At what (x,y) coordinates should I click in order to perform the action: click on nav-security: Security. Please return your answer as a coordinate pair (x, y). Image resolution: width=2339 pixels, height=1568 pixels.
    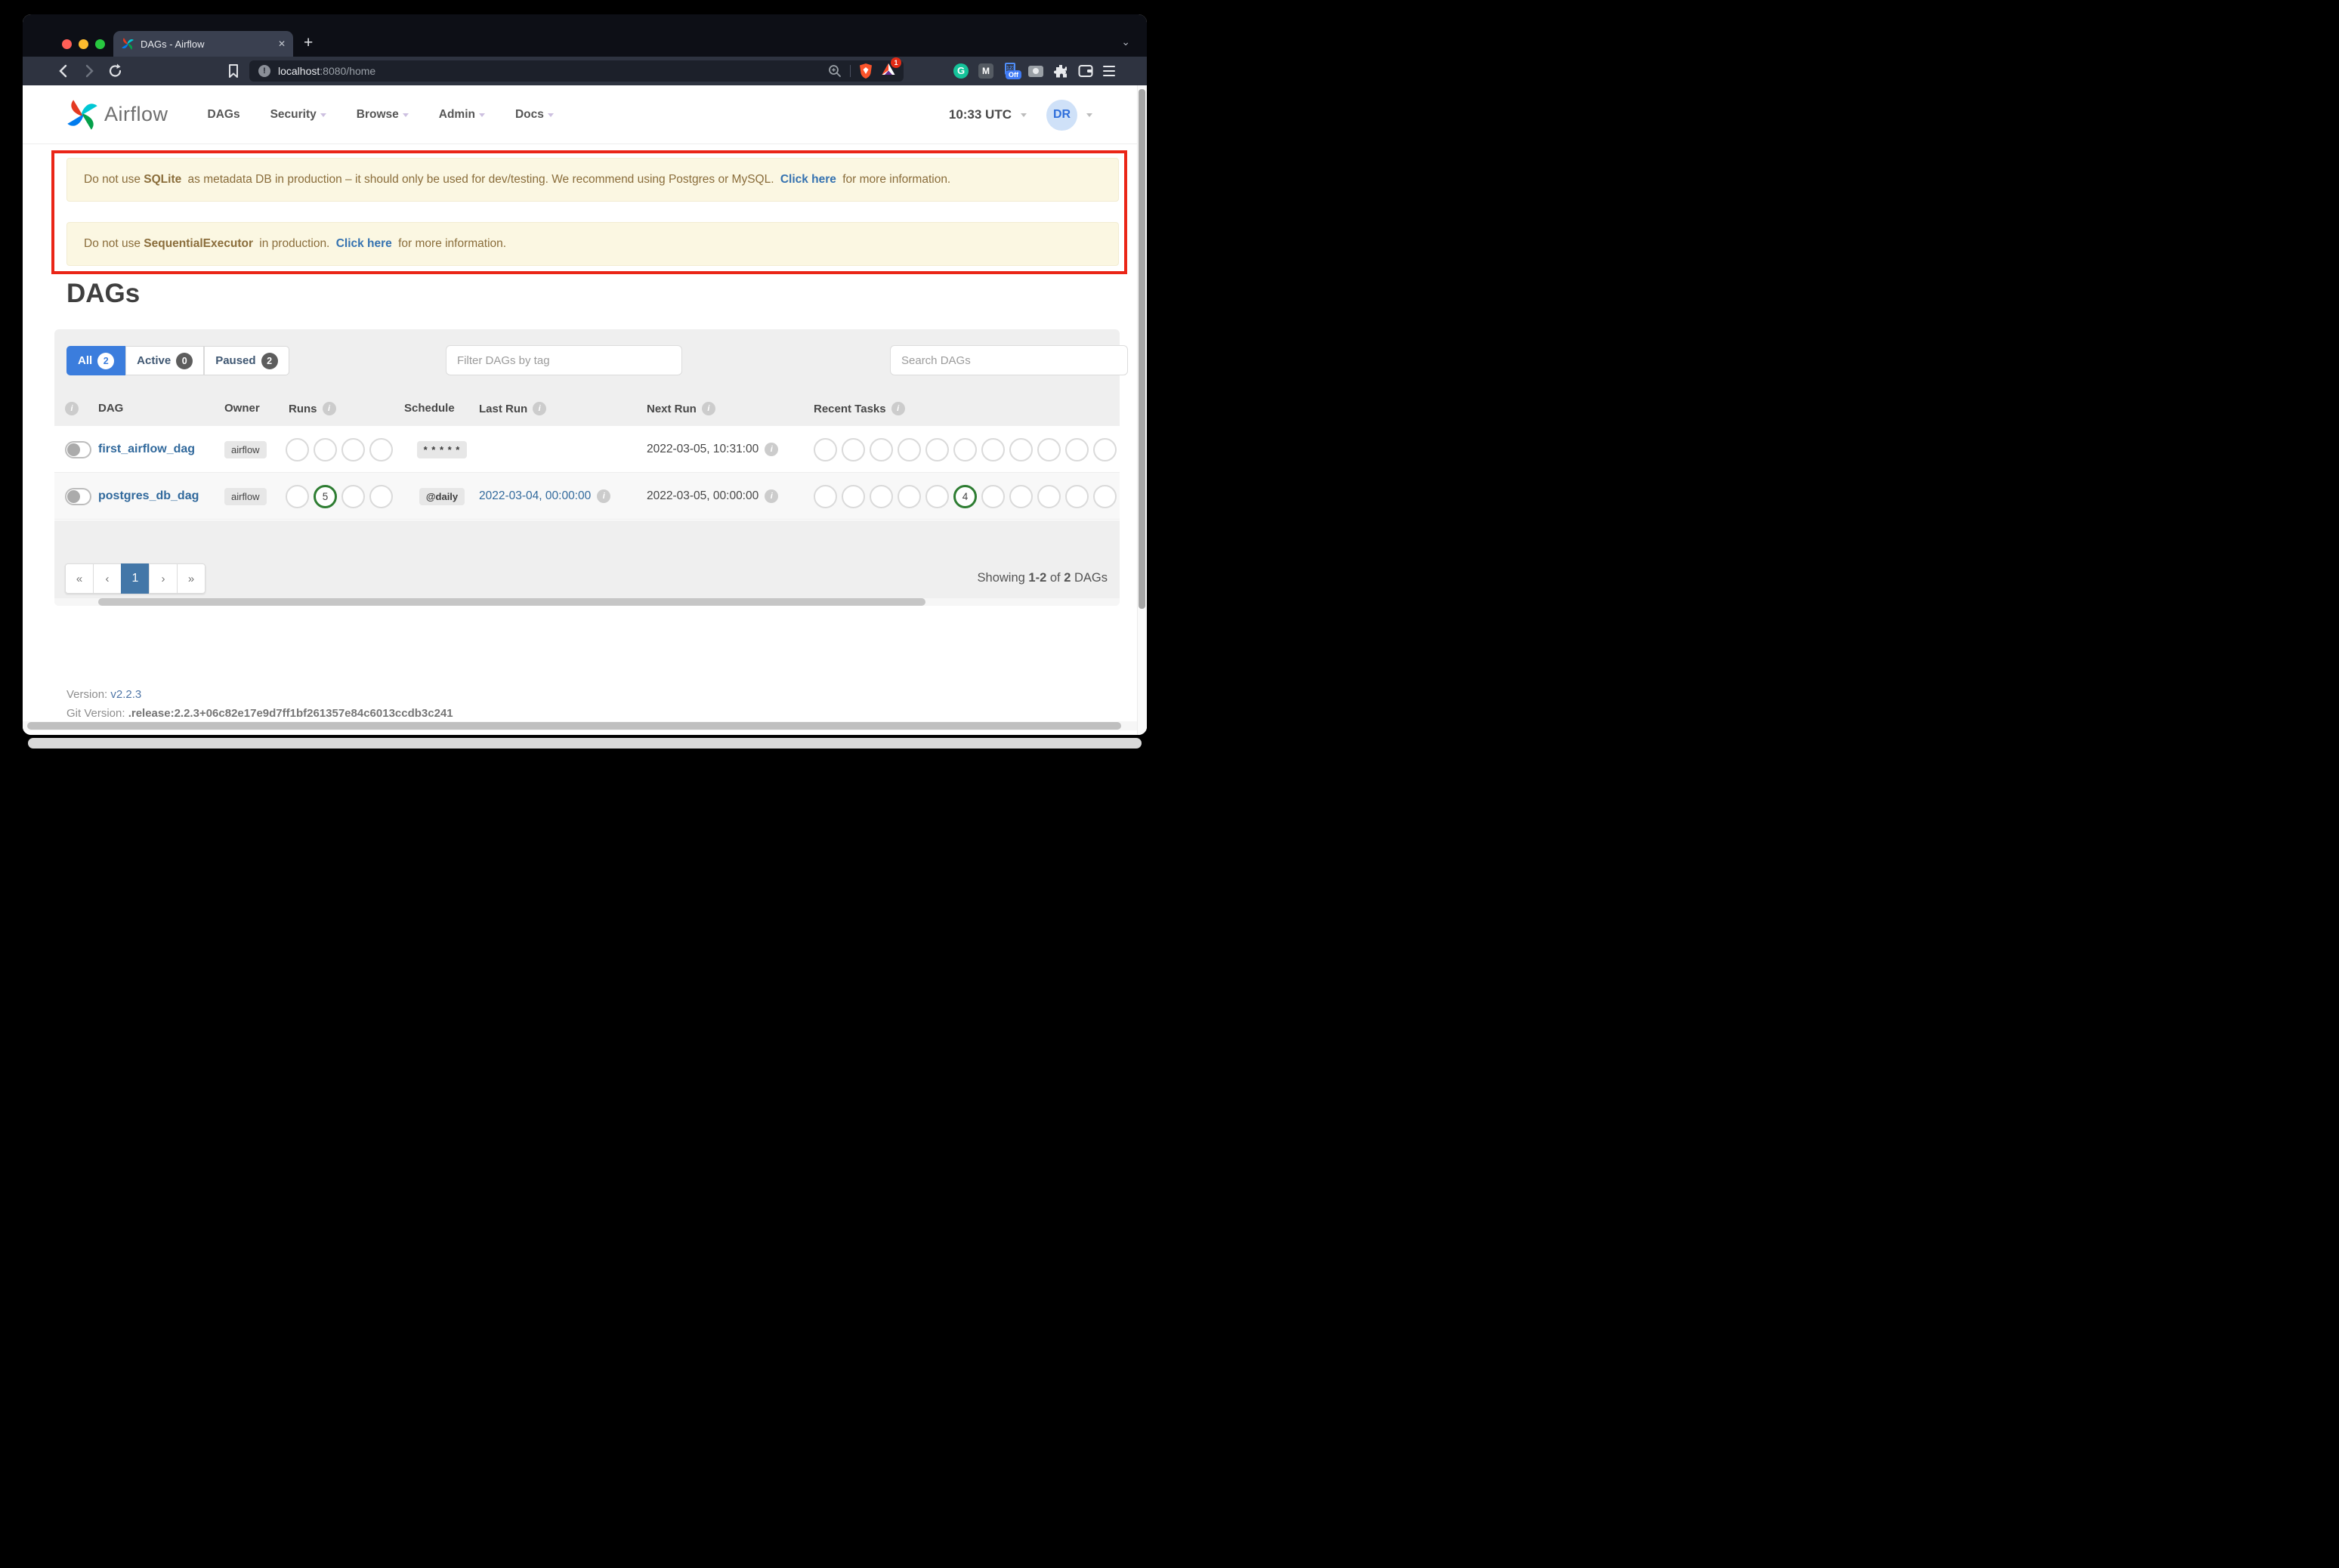
    Looking at the image, I should click on (298, 115).